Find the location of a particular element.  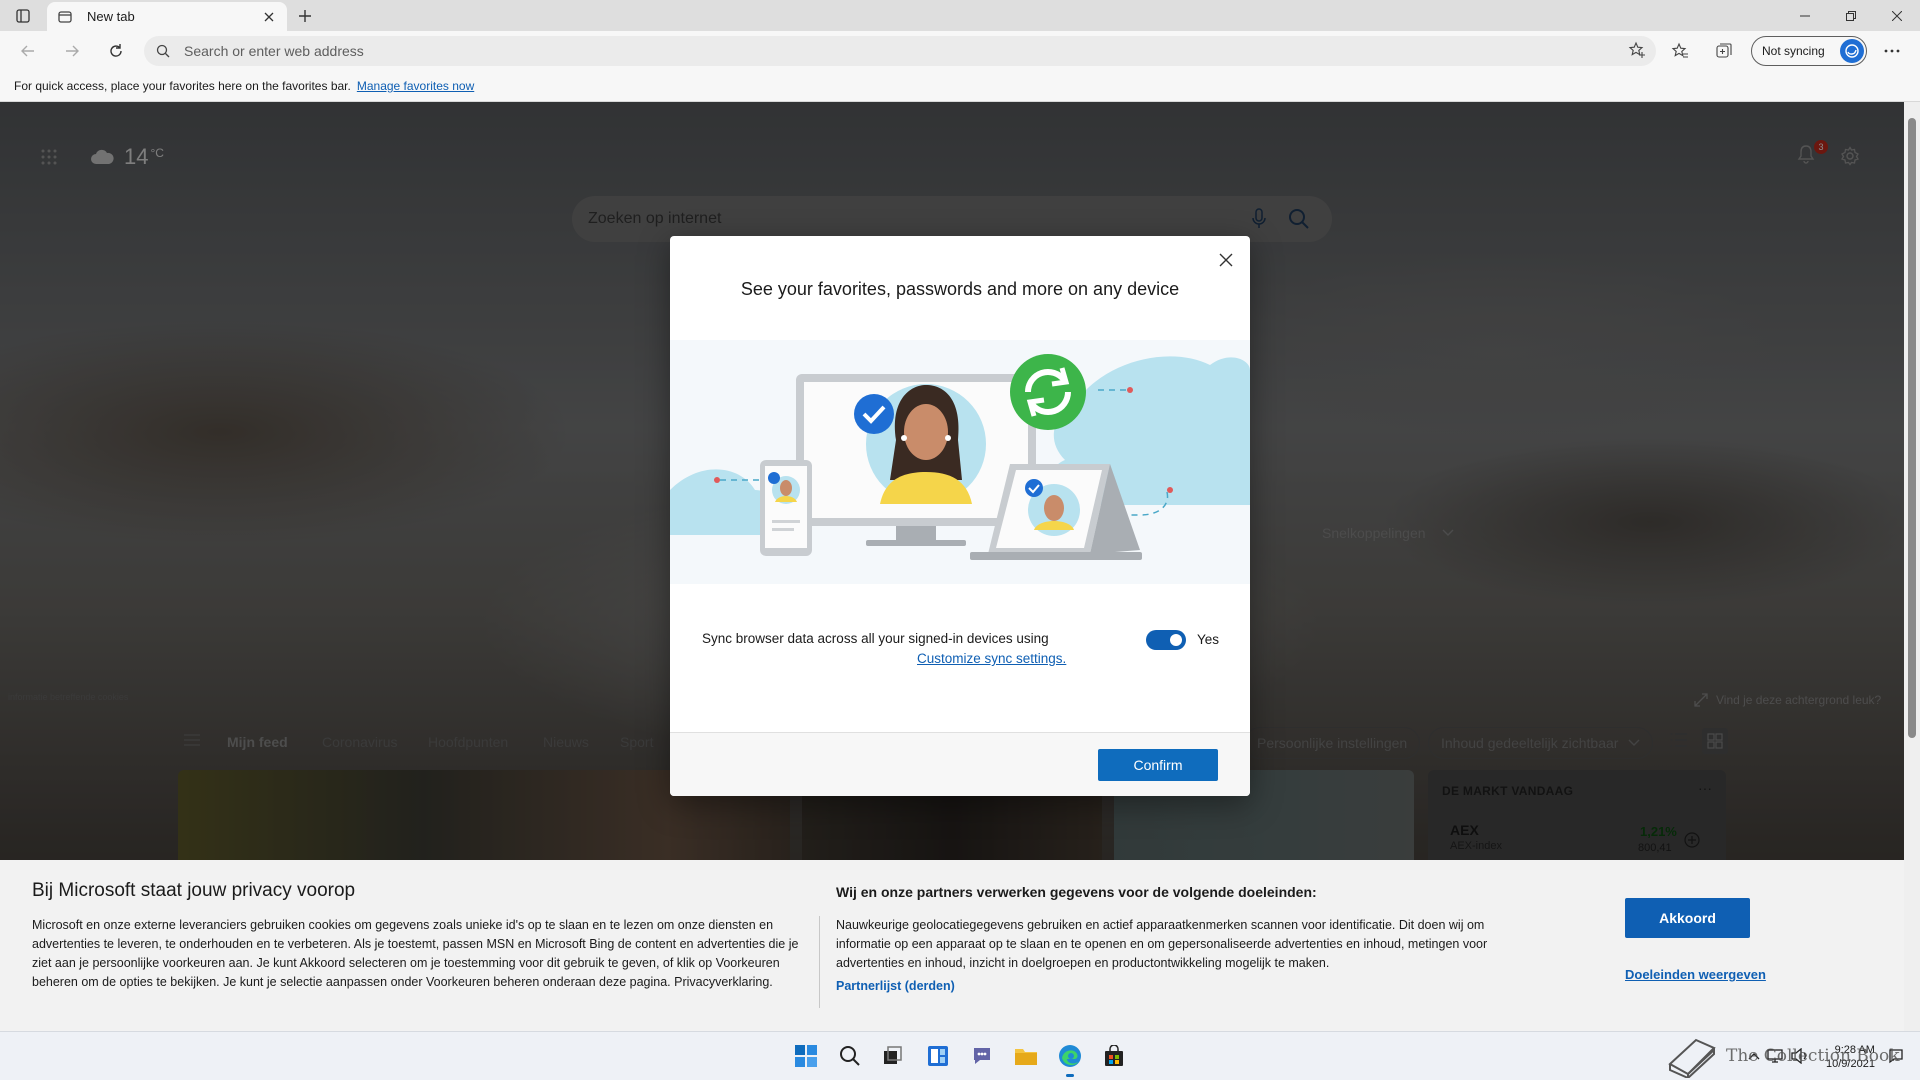

back-button is located at coordinates (28, 51).